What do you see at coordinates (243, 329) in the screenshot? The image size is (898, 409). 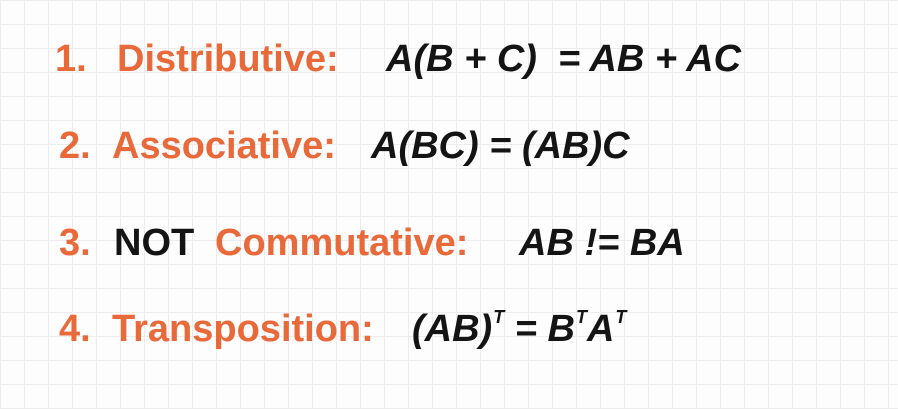 I see `property-term: Transposition:` at bounding box center [243, 329].